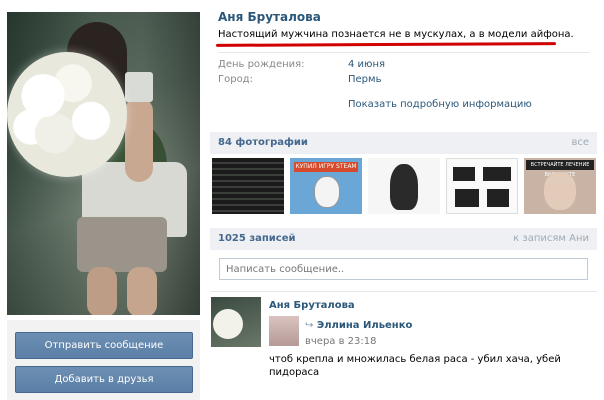 The image size is (604, 400). Describe the element at coordinates (269, 17) in the screenshot. I see `profile-name: Аня Бруталова` at that location.